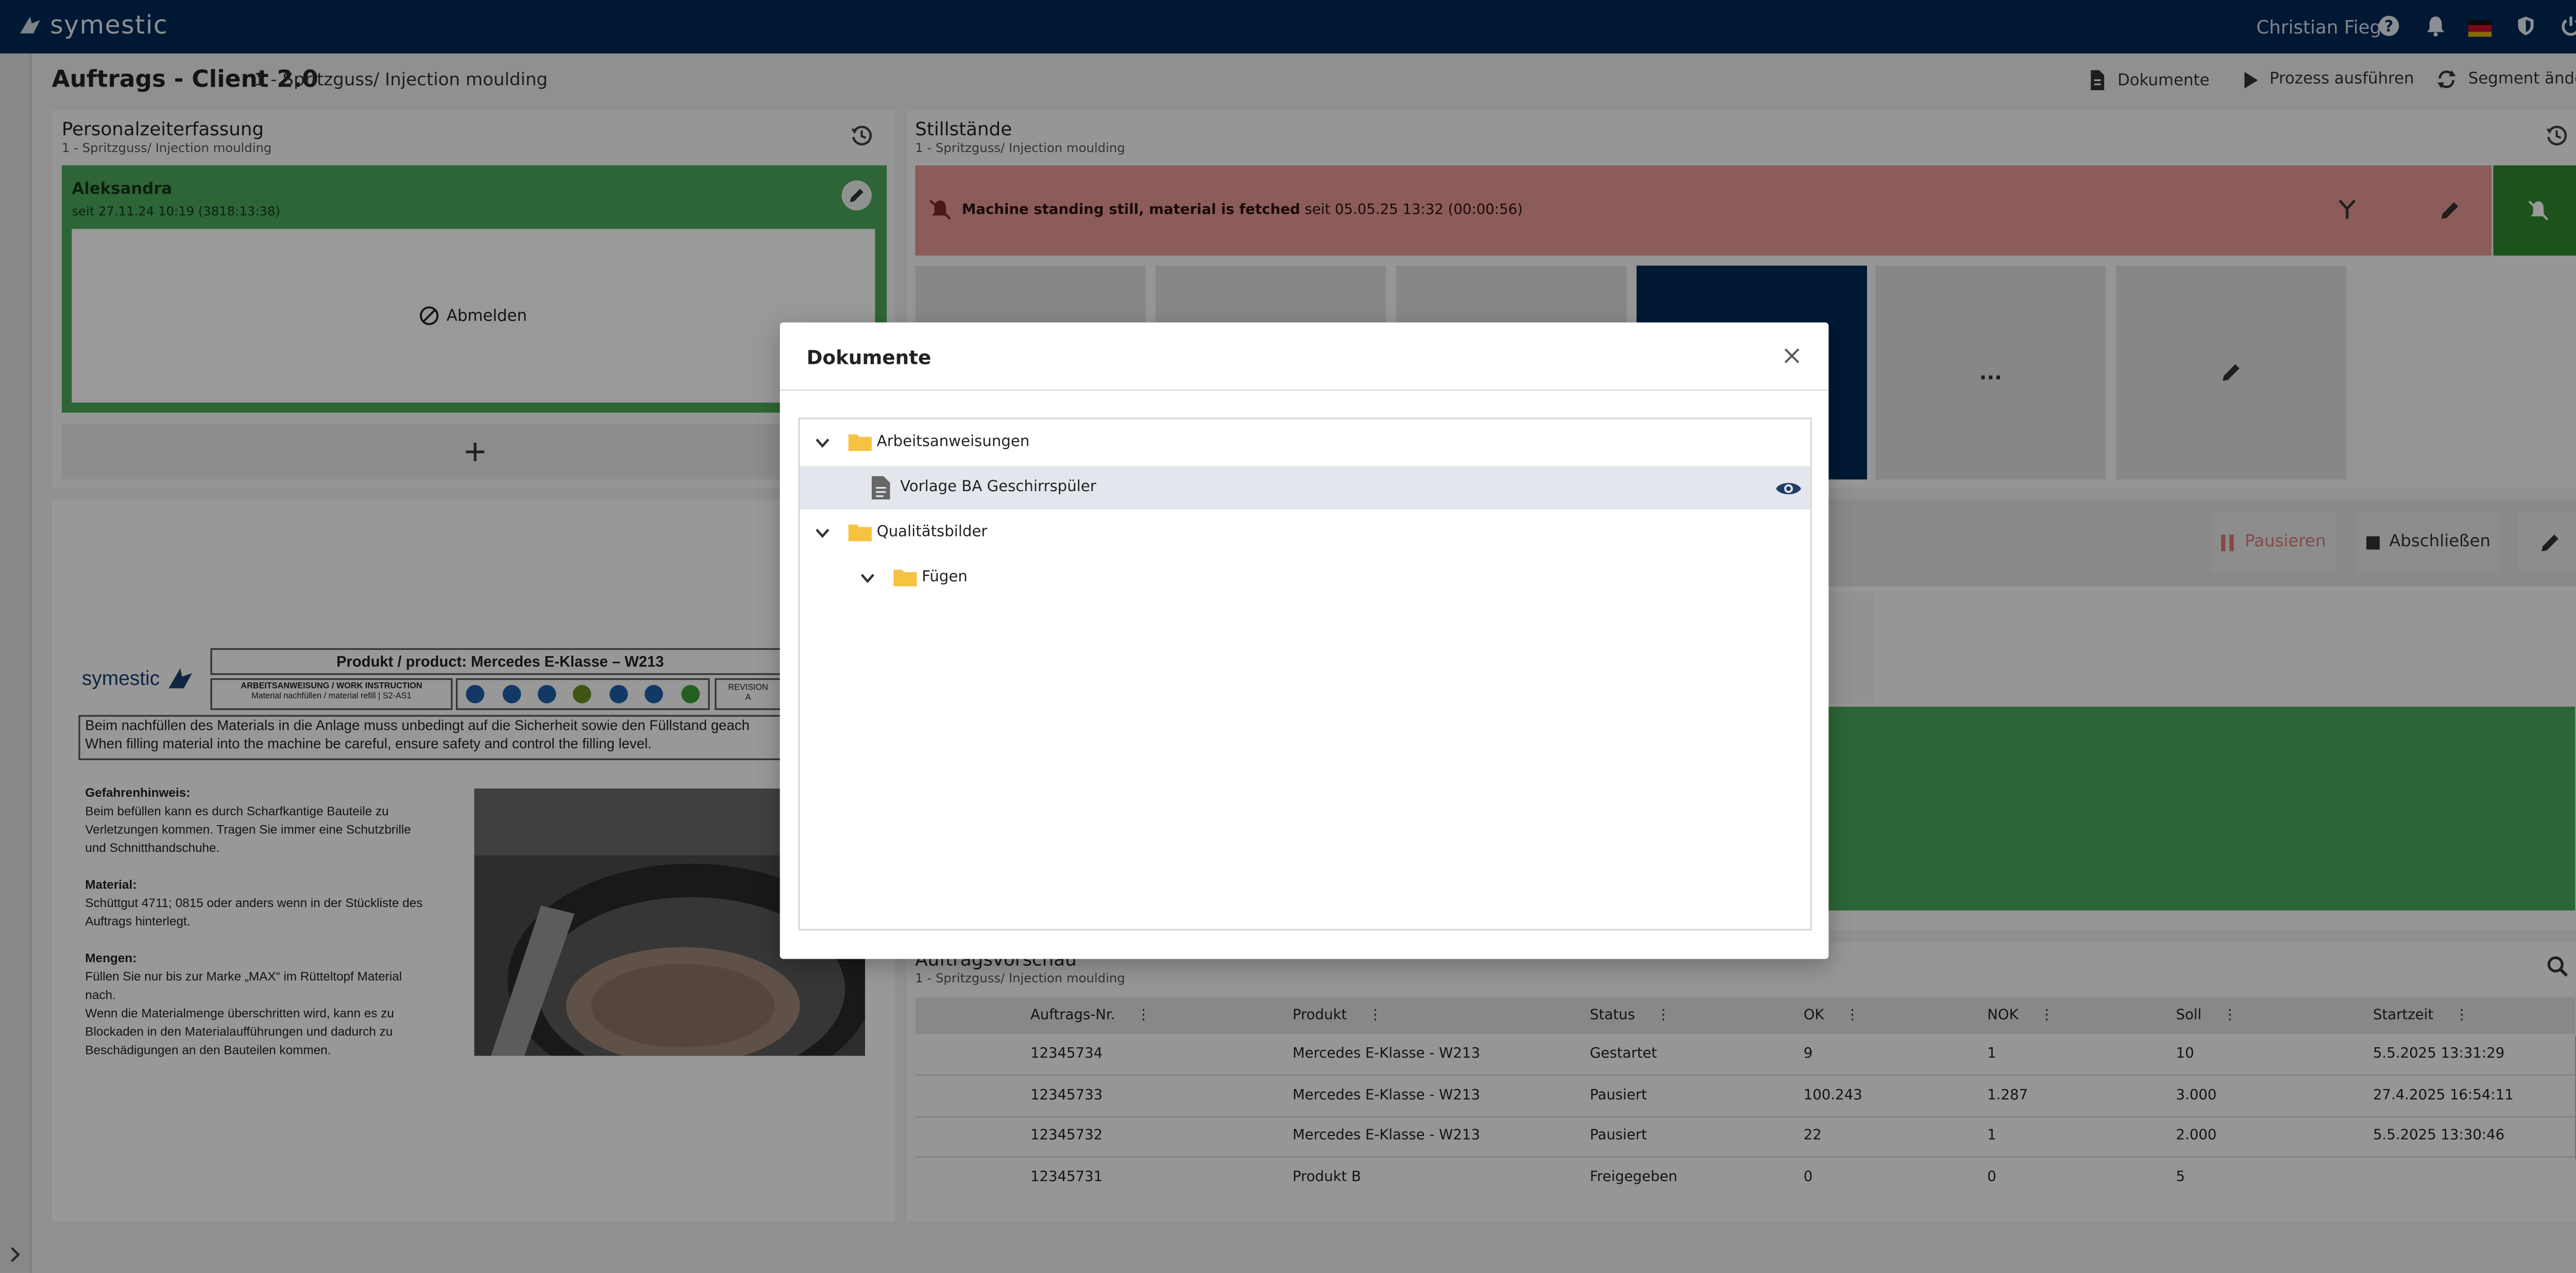  Describe the element at coordinates (1792, 355) in the screenshot. I see `close-icon` at that location.